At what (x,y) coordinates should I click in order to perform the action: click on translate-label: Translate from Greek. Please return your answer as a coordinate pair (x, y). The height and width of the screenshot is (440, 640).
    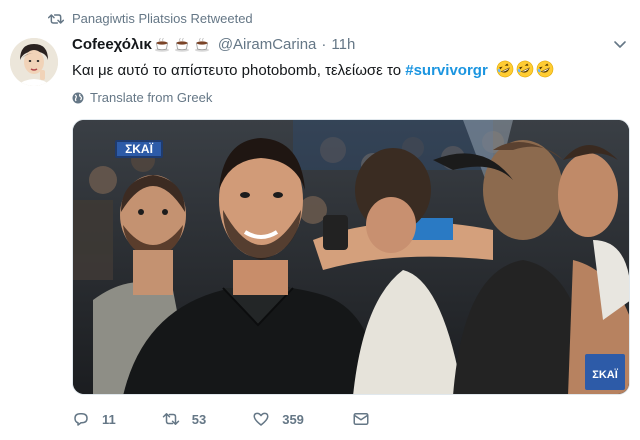
    Looking at the image, I should click on (151, 97).